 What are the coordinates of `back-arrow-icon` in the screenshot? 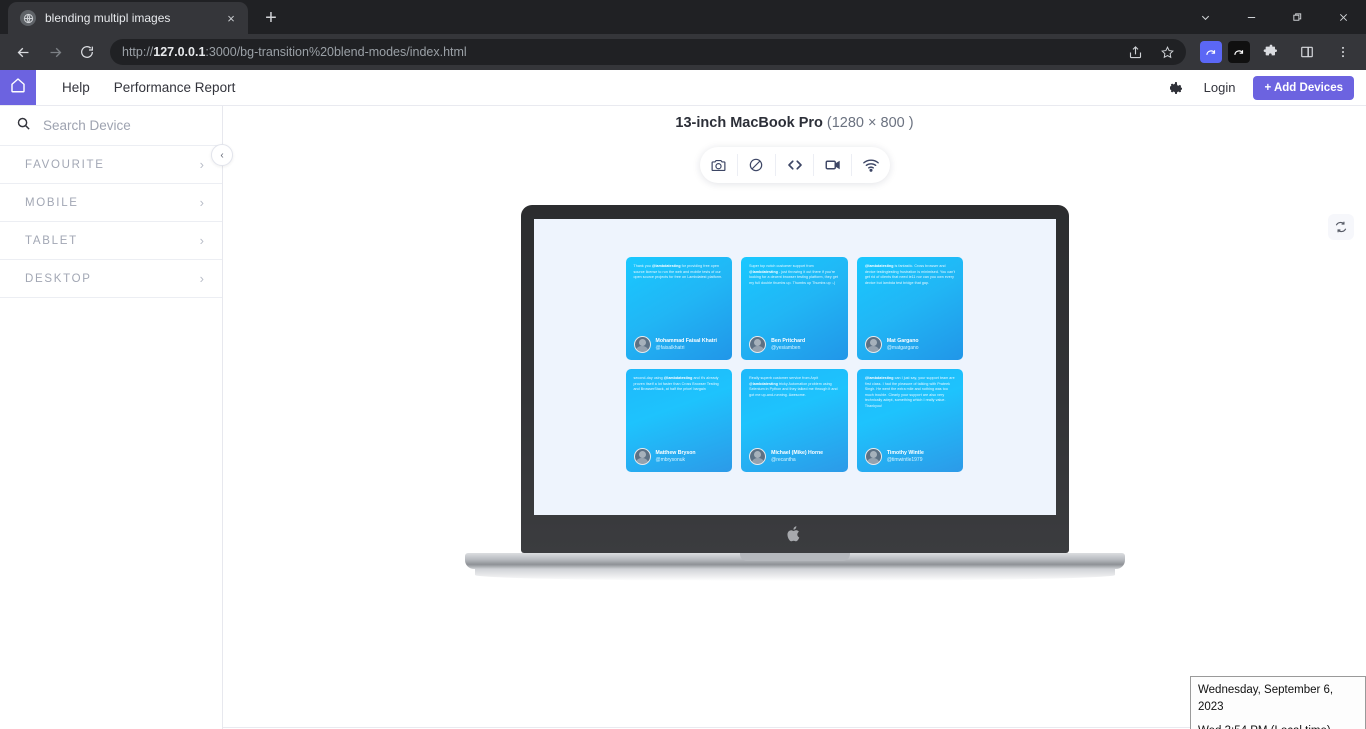 It's located at (23, 52).